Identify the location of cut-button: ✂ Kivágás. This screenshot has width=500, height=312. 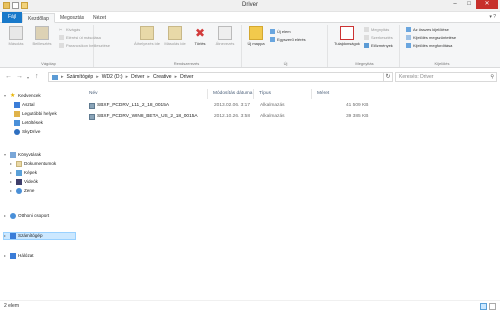
(69, 29).